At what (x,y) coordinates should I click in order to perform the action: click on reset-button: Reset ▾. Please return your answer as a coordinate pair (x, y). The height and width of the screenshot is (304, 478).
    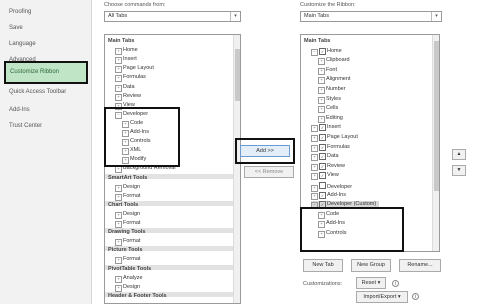
    Looking at the image, I should click on (371, 283).